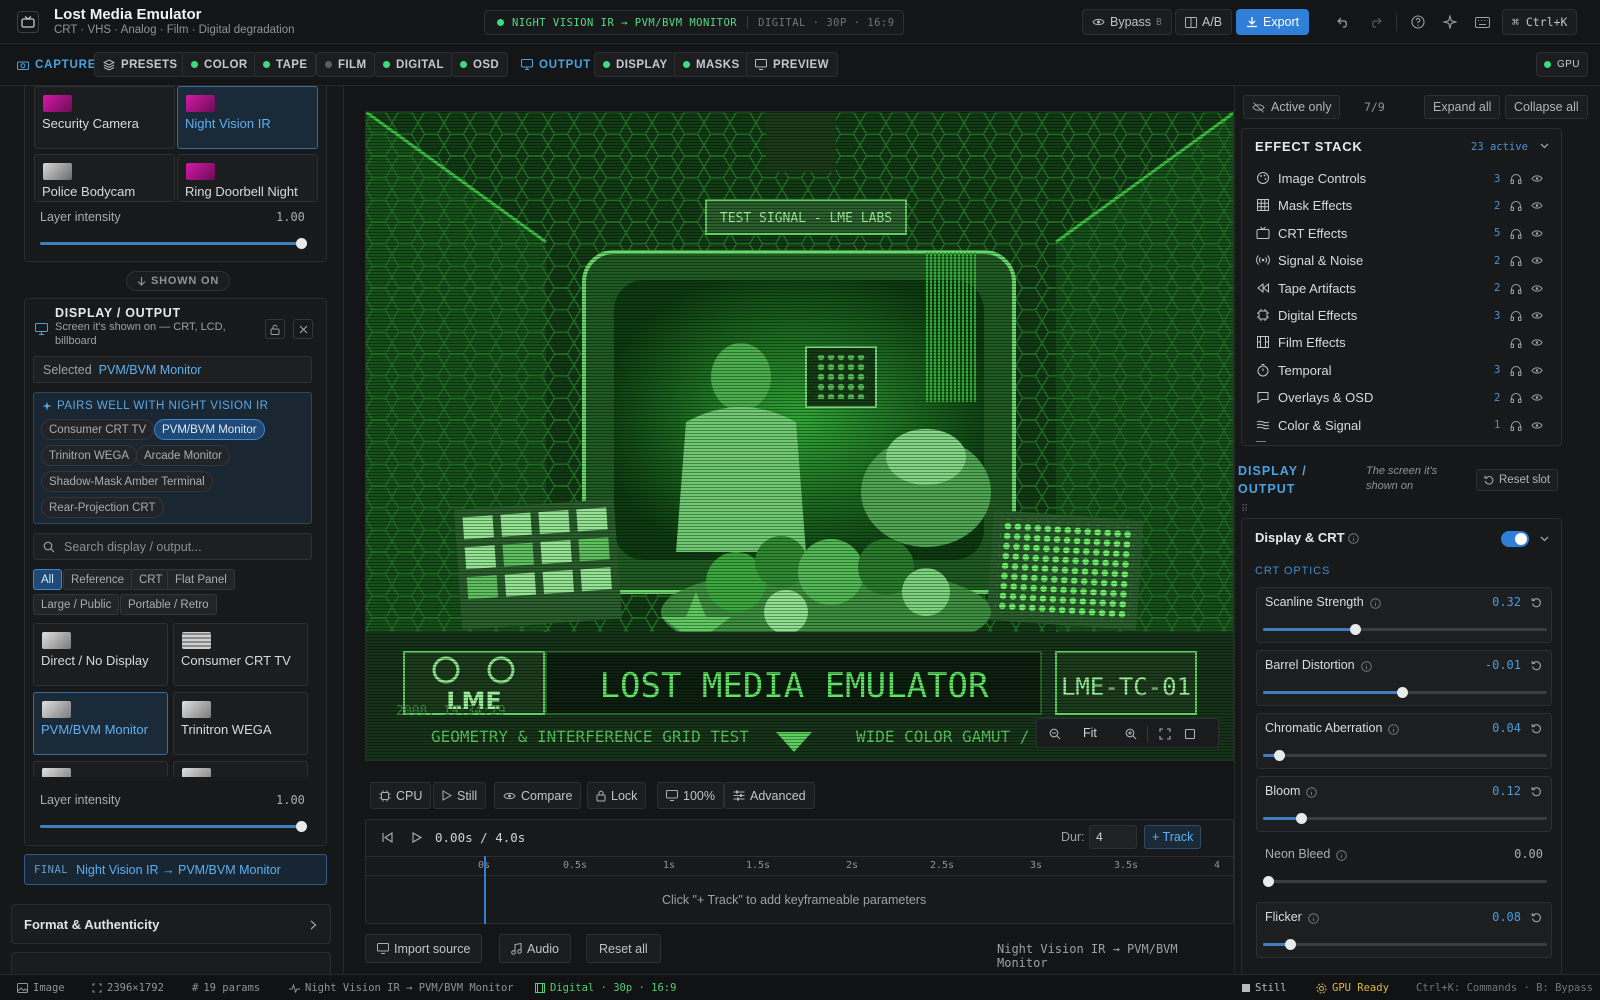 Image resolution: width=1600 pixels, height=1000 pixels. What do you see at coordinates (1401, 288) in the screenshot?
I see `effect-row-tape-artifacts: Tape Artifacts 2` at bounding box center [1401, 288].